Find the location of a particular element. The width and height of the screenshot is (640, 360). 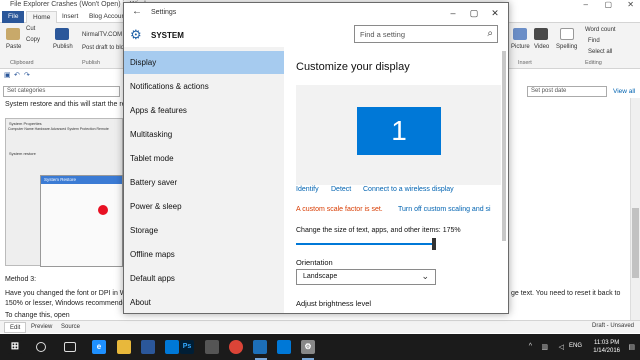

tab-file: File is located at coordinates (13, 17).